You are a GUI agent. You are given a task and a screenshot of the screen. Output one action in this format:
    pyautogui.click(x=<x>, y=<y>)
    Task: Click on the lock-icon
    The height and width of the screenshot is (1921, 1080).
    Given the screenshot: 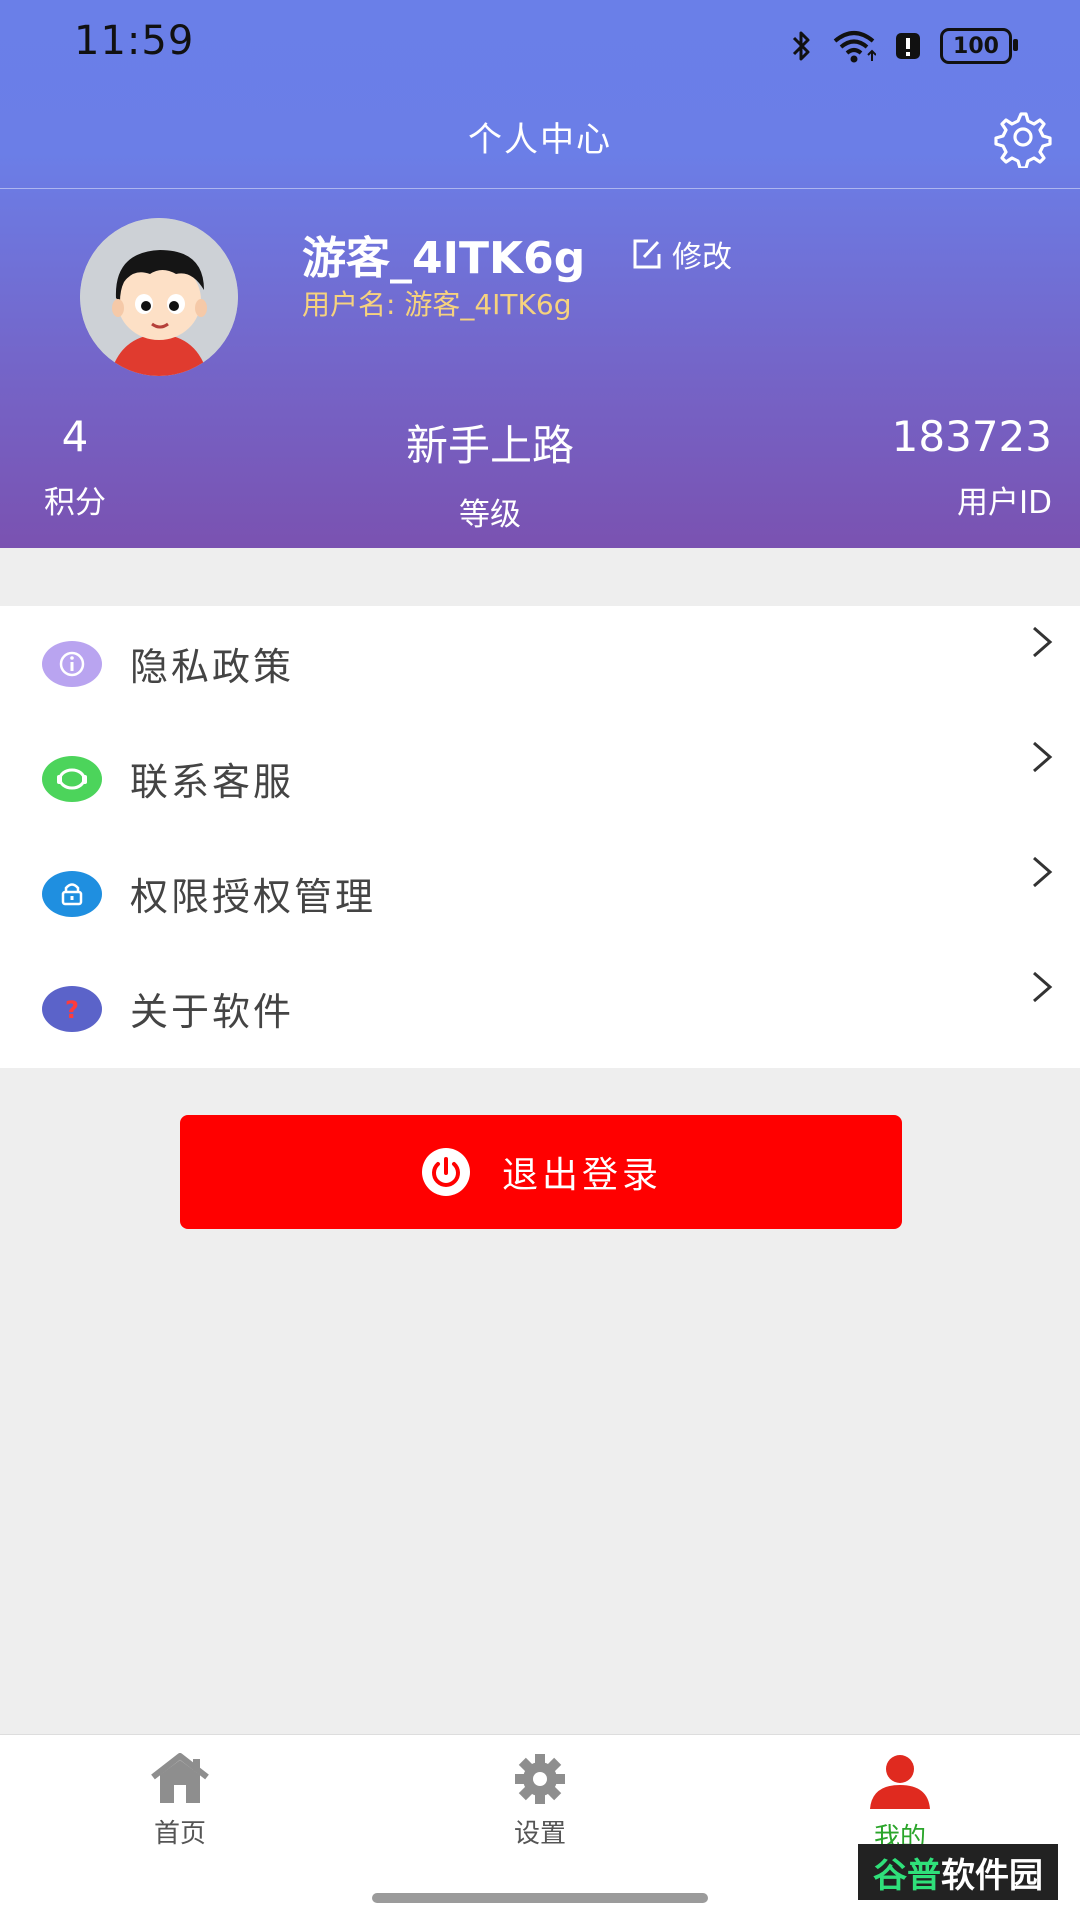 What is the action you would take?
    pyautogui.click(x=72, y=893)
    